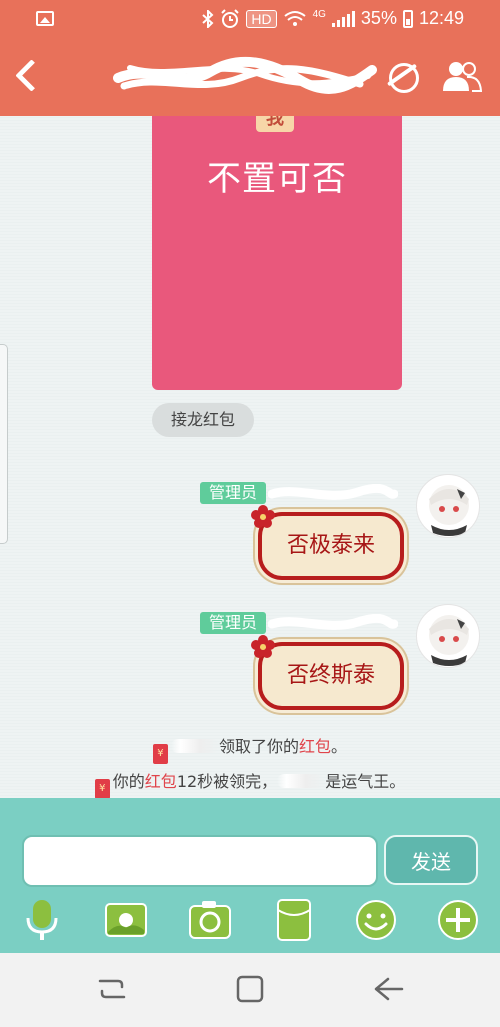  Describe the element at coordinates (275, 124) in the screenshot. I see `card-tab: 我` at that location.